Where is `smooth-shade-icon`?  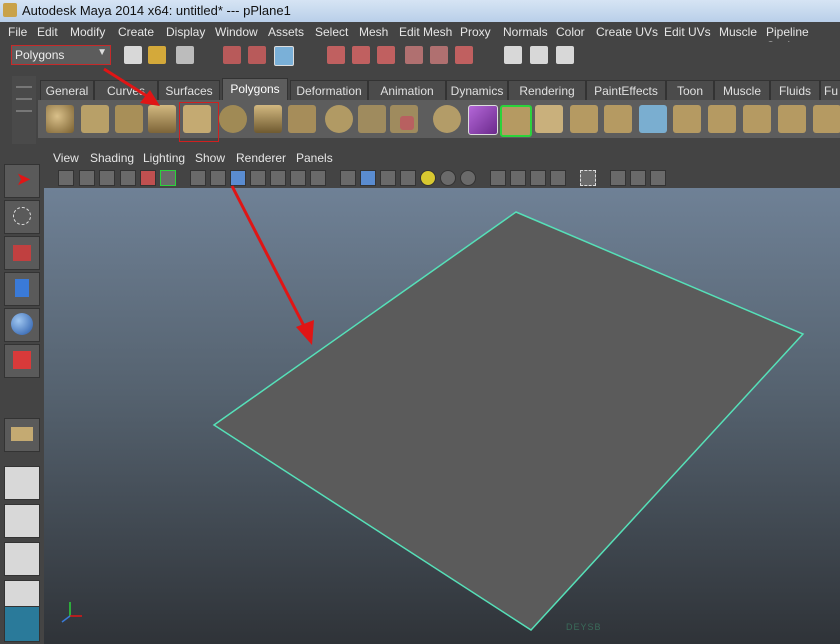 smooth-shade-icon is located at coordinates (368, 178).